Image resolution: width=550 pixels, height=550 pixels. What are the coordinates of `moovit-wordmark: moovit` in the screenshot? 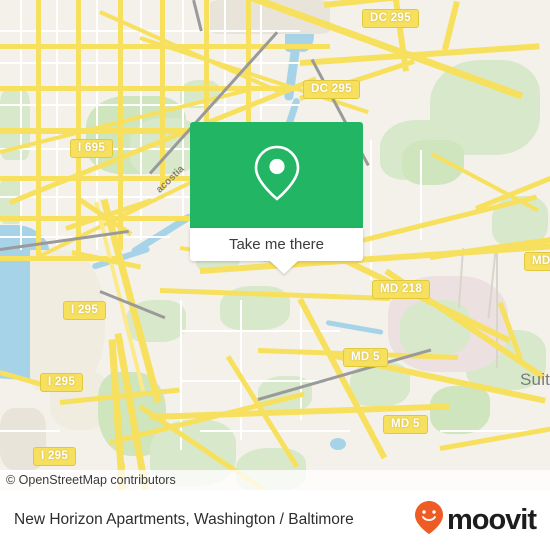 It's located at (491, 519).